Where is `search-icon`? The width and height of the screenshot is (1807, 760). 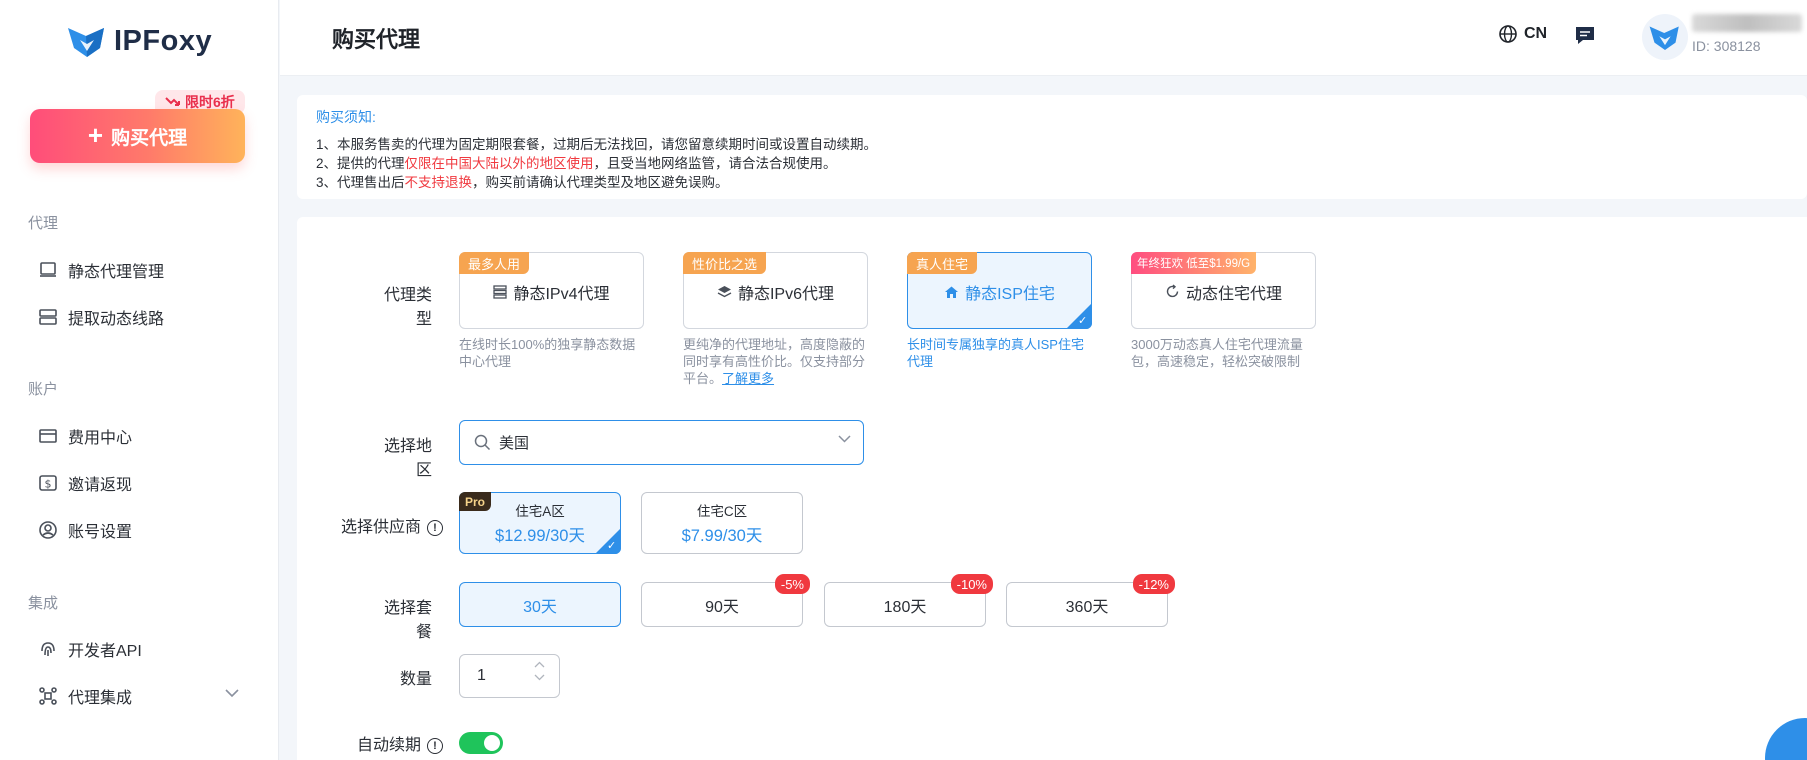 search-icon is located at coordinates (482, 442).